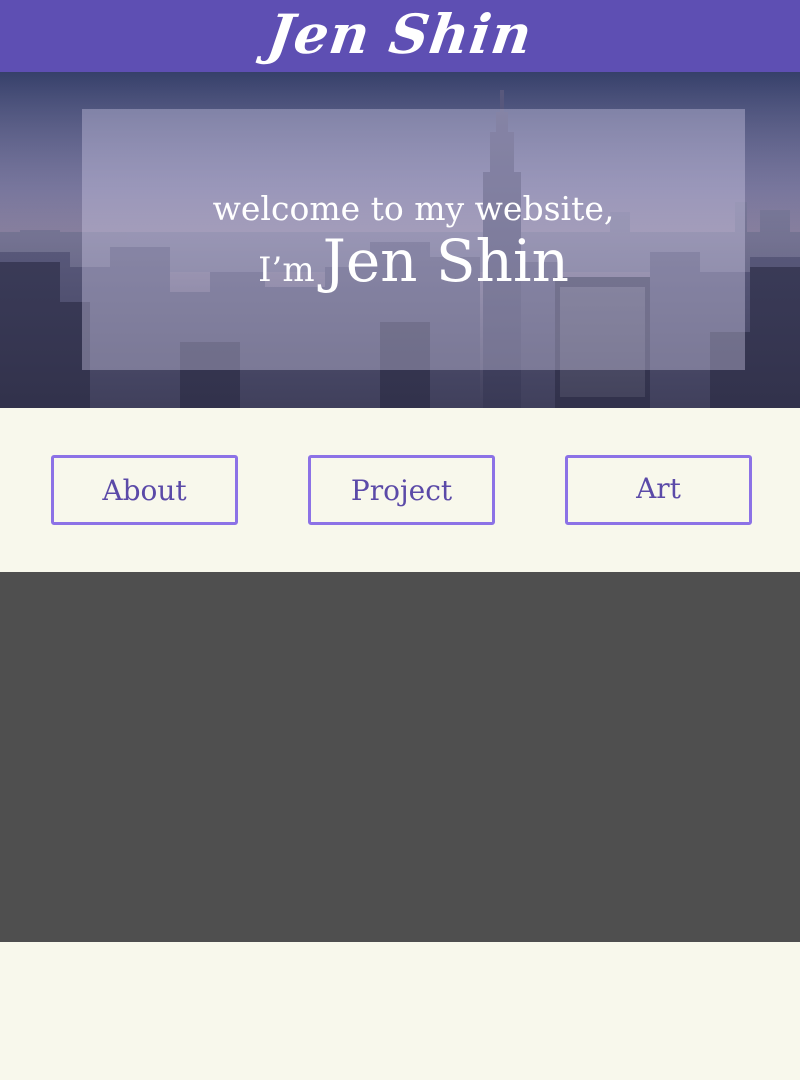  Describe the element at coordinates (144, 490) in the screenshot. I see `about-button: About` at that location.